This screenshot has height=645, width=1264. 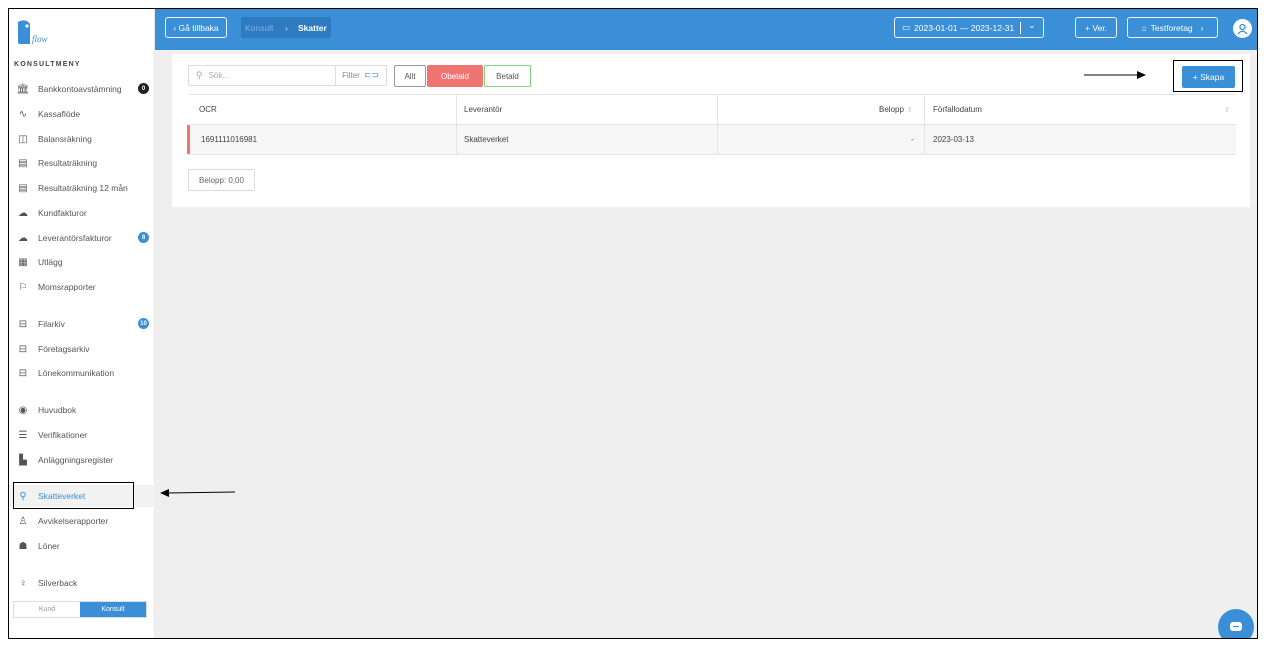 I want to click on sidebar-item-label: Utlägg, so click(x=50, y=262).